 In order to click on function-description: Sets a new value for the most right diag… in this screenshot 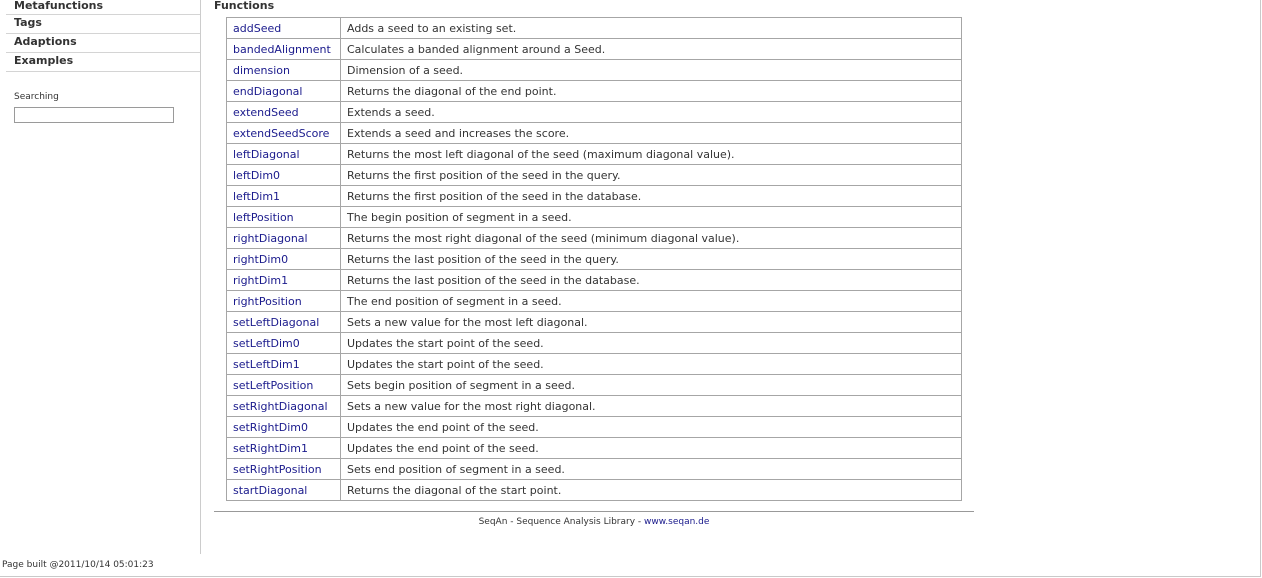, I will do `click(651, 406)`.